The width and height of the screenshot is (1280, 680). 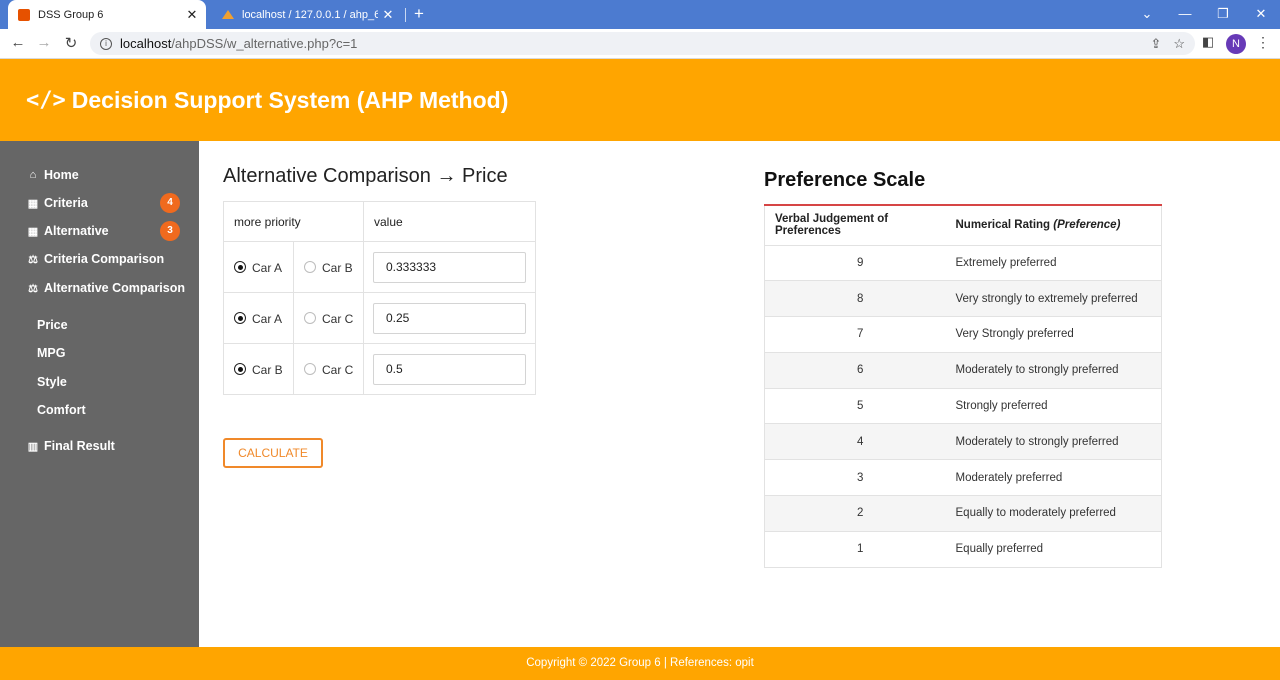 What do you see at coordinates (108, 446) in the screenshot?
I see `sidebar-item-final-result: ▥ Final Result` at bounding box center [108, 446].